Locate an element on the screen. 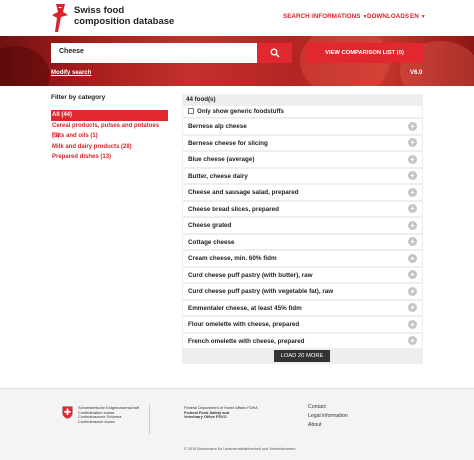  search-input-value: Cheese is located at coordinates (71, 51).